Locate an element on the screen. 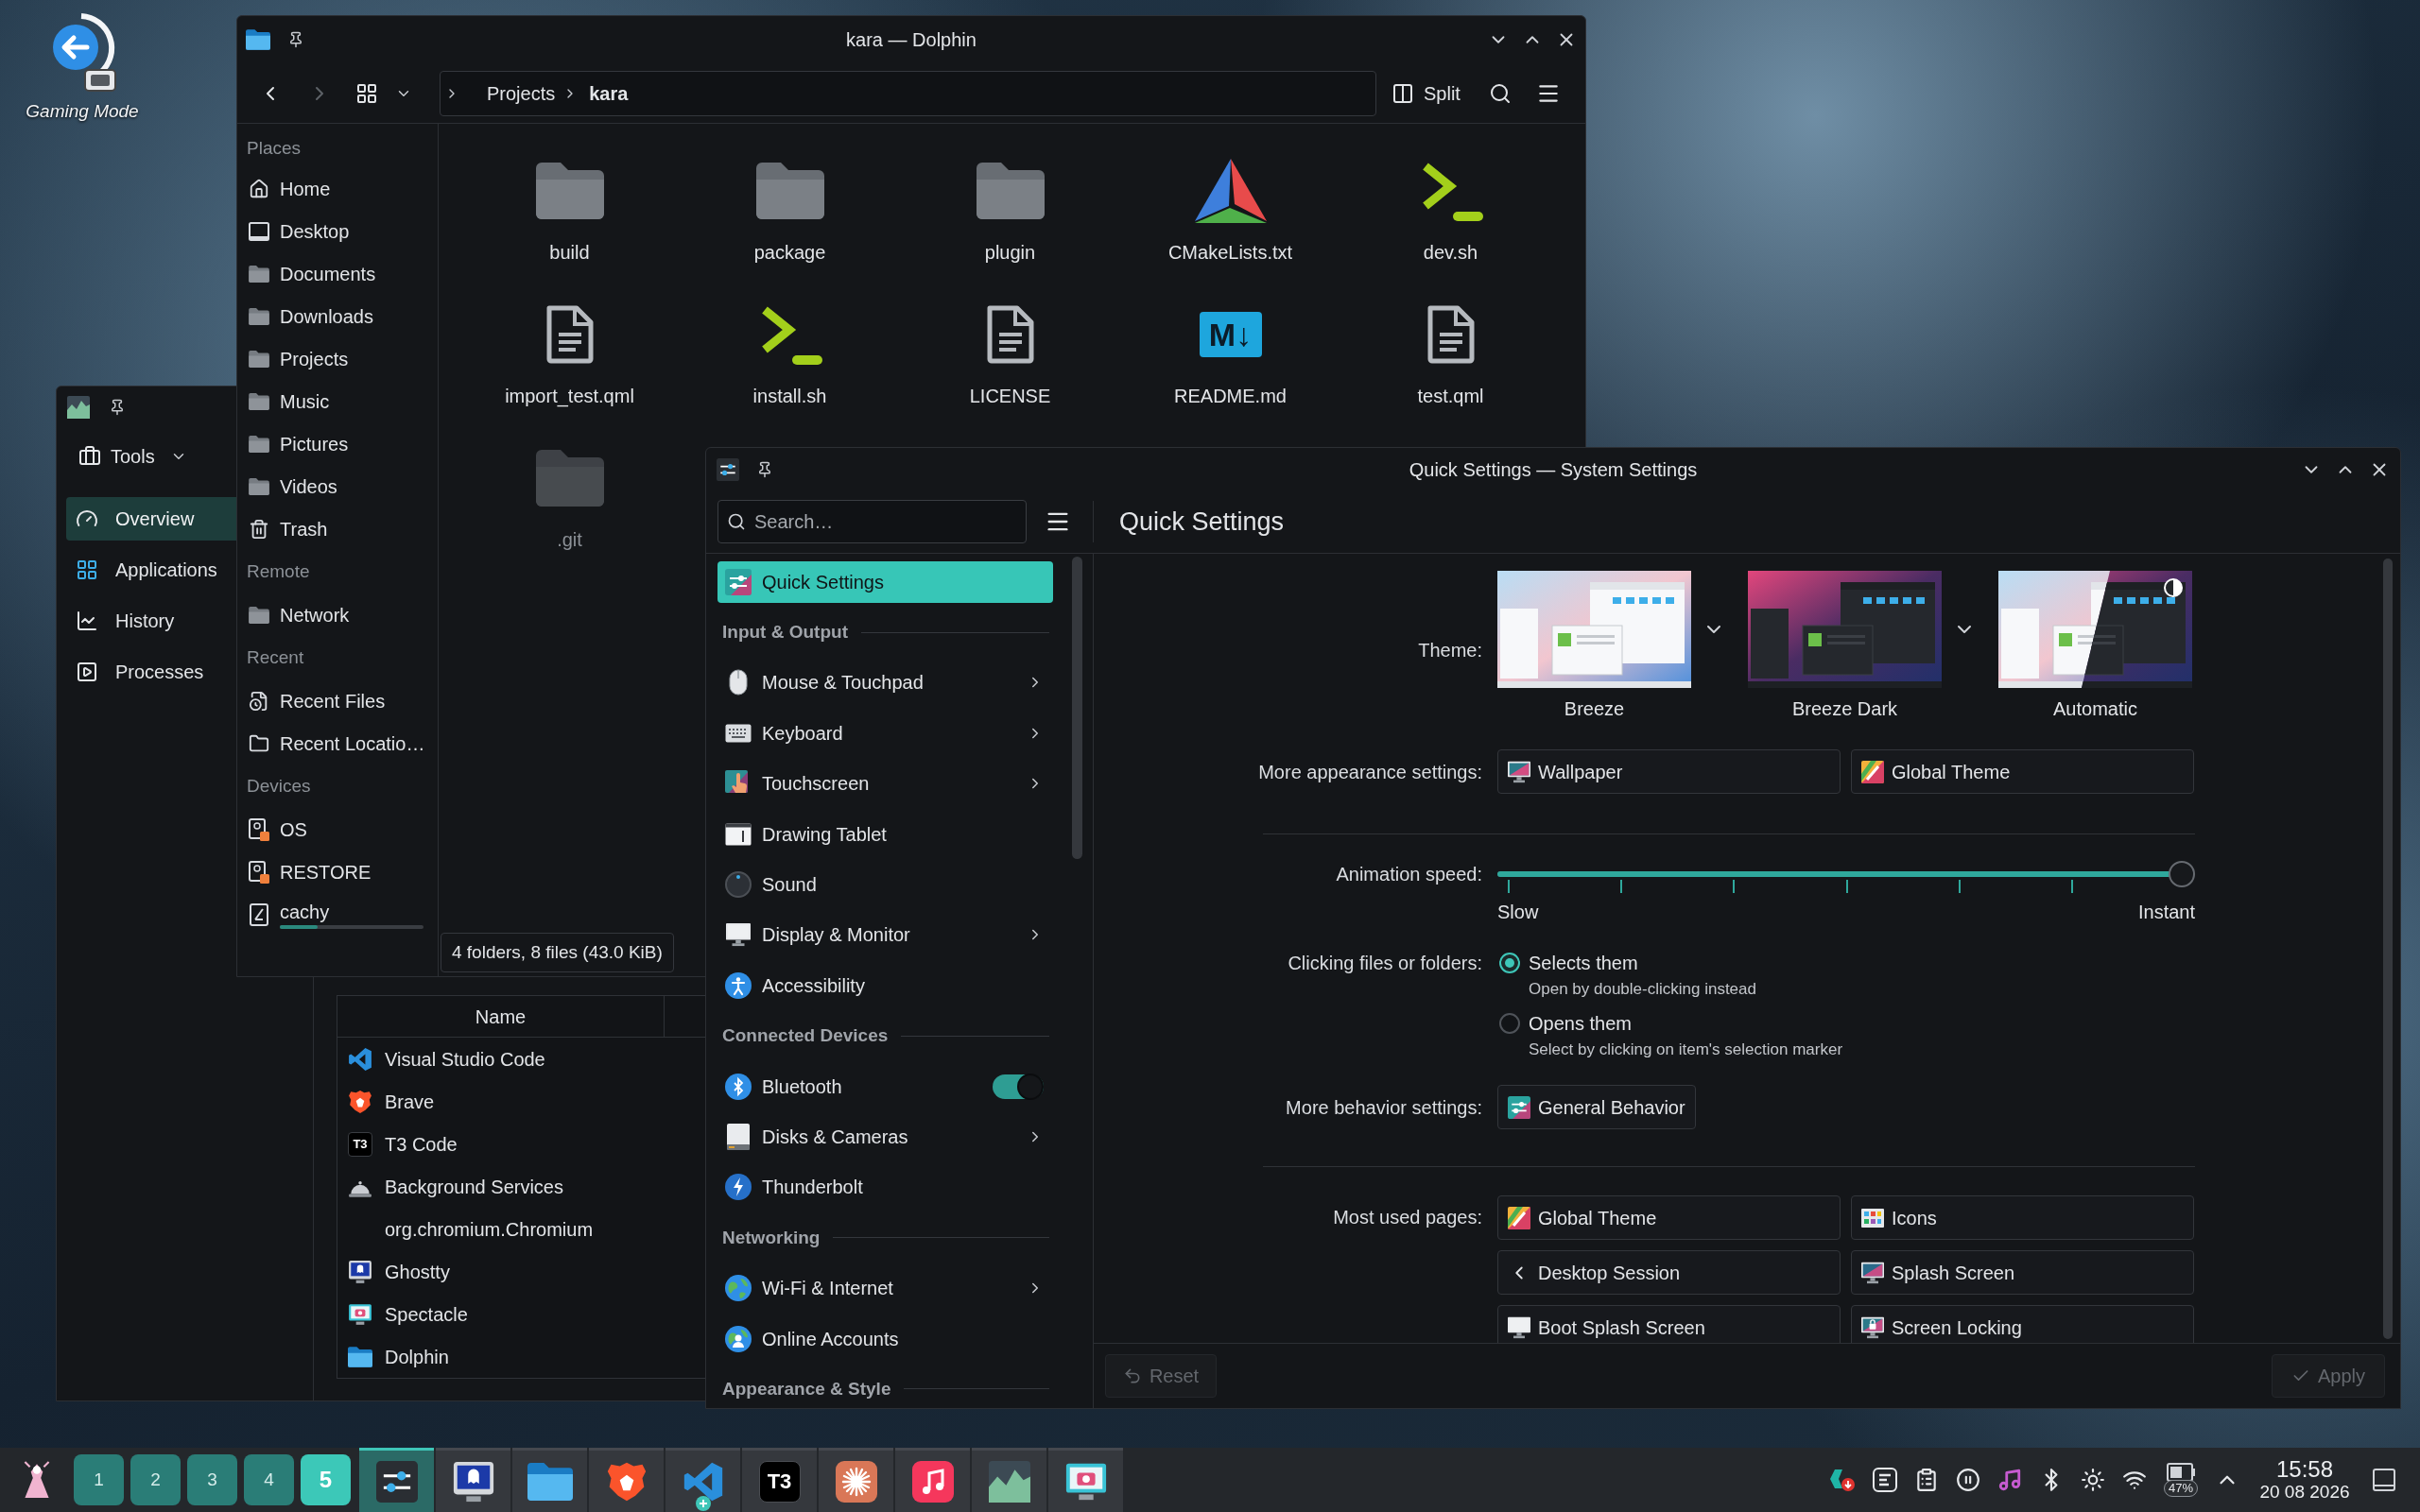  desktop-shortcut: Gaming Mode is located at coordinates (83, 69).